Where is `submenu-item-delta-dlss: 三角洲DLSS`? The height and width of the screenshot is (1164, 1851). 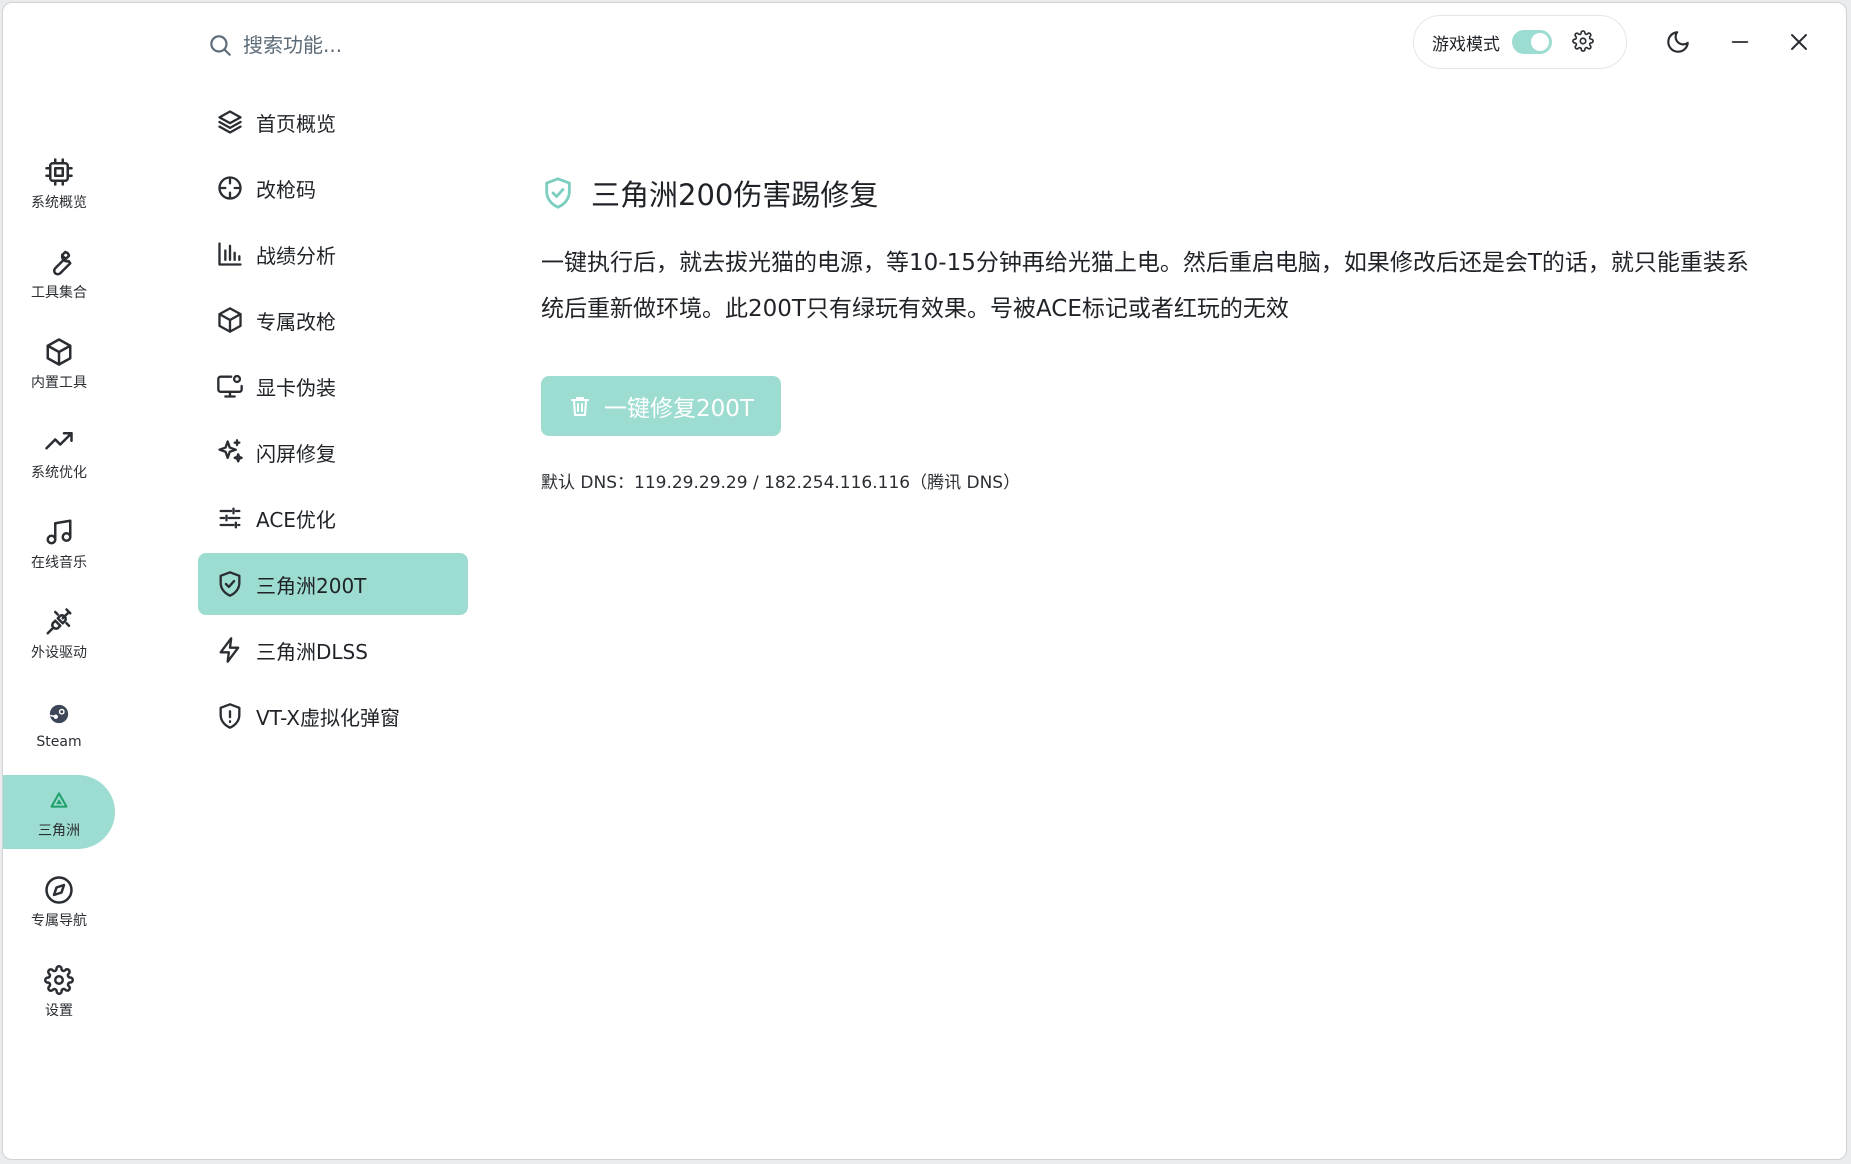 submenu-item-delta-dlss: 三角洲DLSS is located at coordinates (333, 650).